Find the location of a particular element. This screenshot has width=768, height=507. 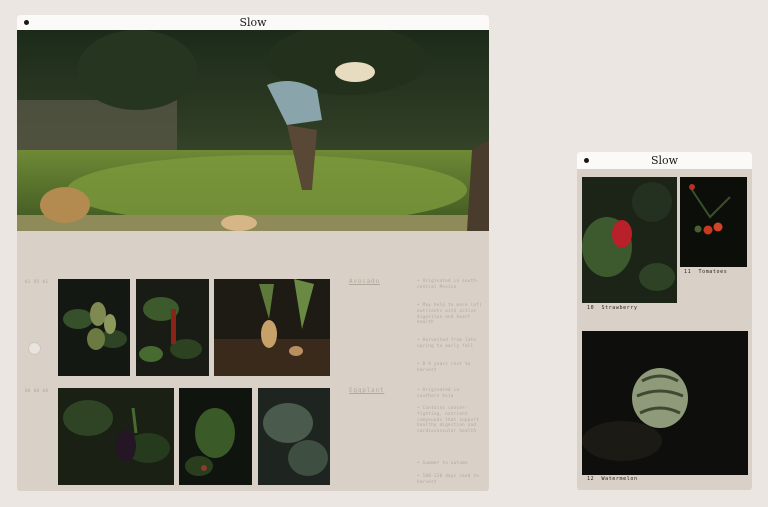

side-app-title: Slow is located at coordinates (664, 160).